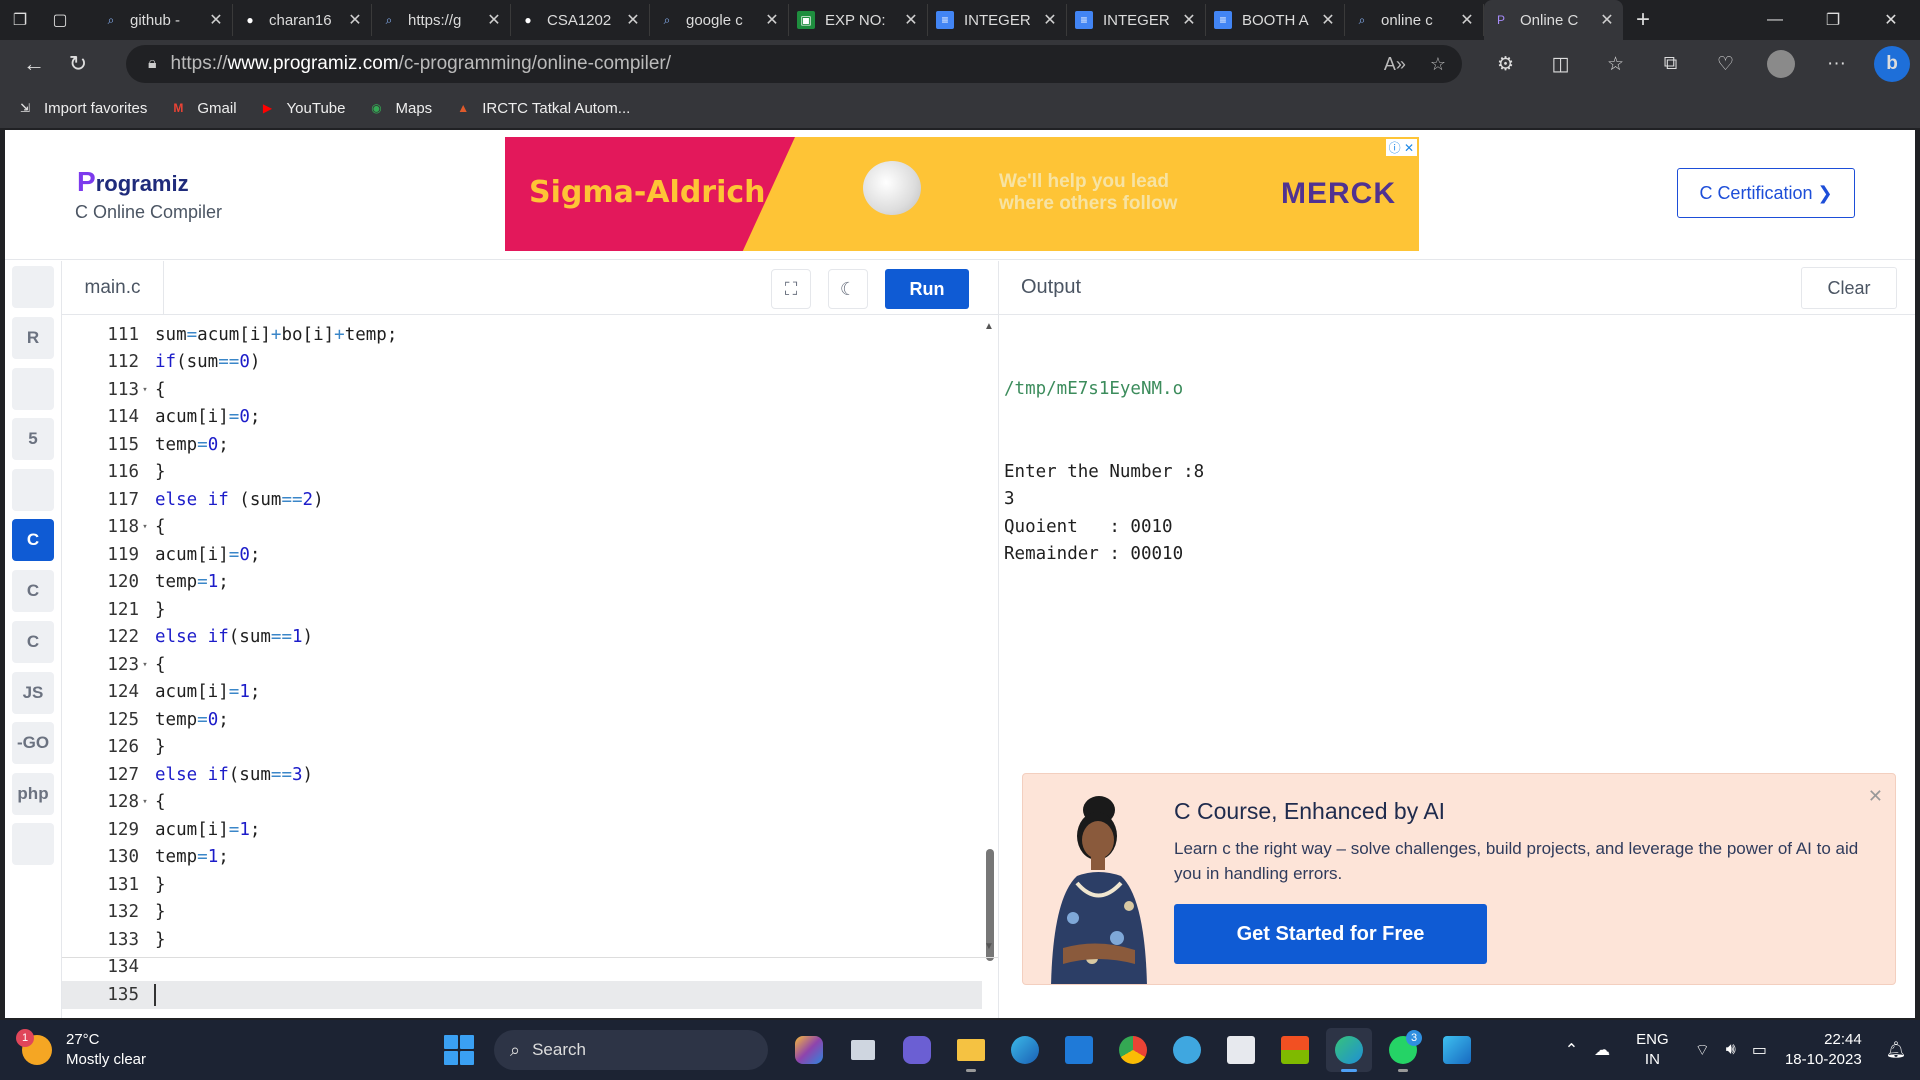  Describe the element at coordinates (522, 638) in the screenshot. I see `code-line: 122 else if(sum==1)` at that location.